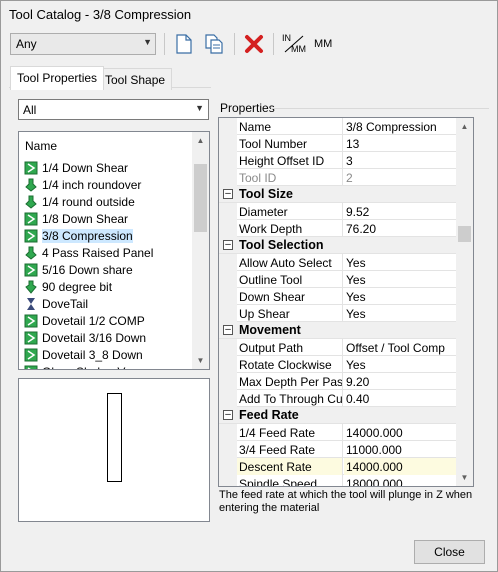  What do you see at coordinates (338, 466) in the screenshot?
I see `property-row: Descent Rate 14000.000` at bounding box center [338, 466].